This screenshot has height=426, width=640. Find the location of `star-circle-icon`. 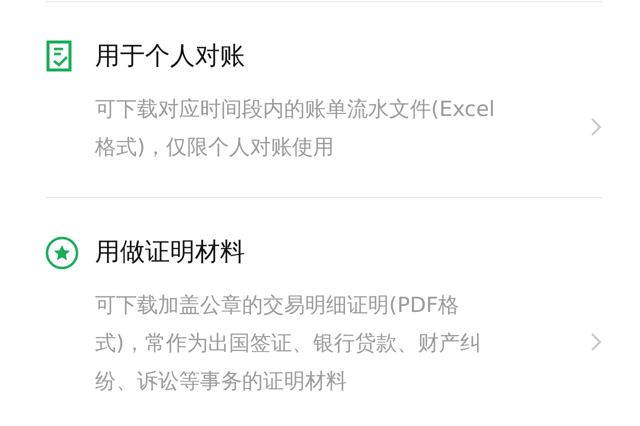

star-circle-icon is located at coordinates (62, 253).